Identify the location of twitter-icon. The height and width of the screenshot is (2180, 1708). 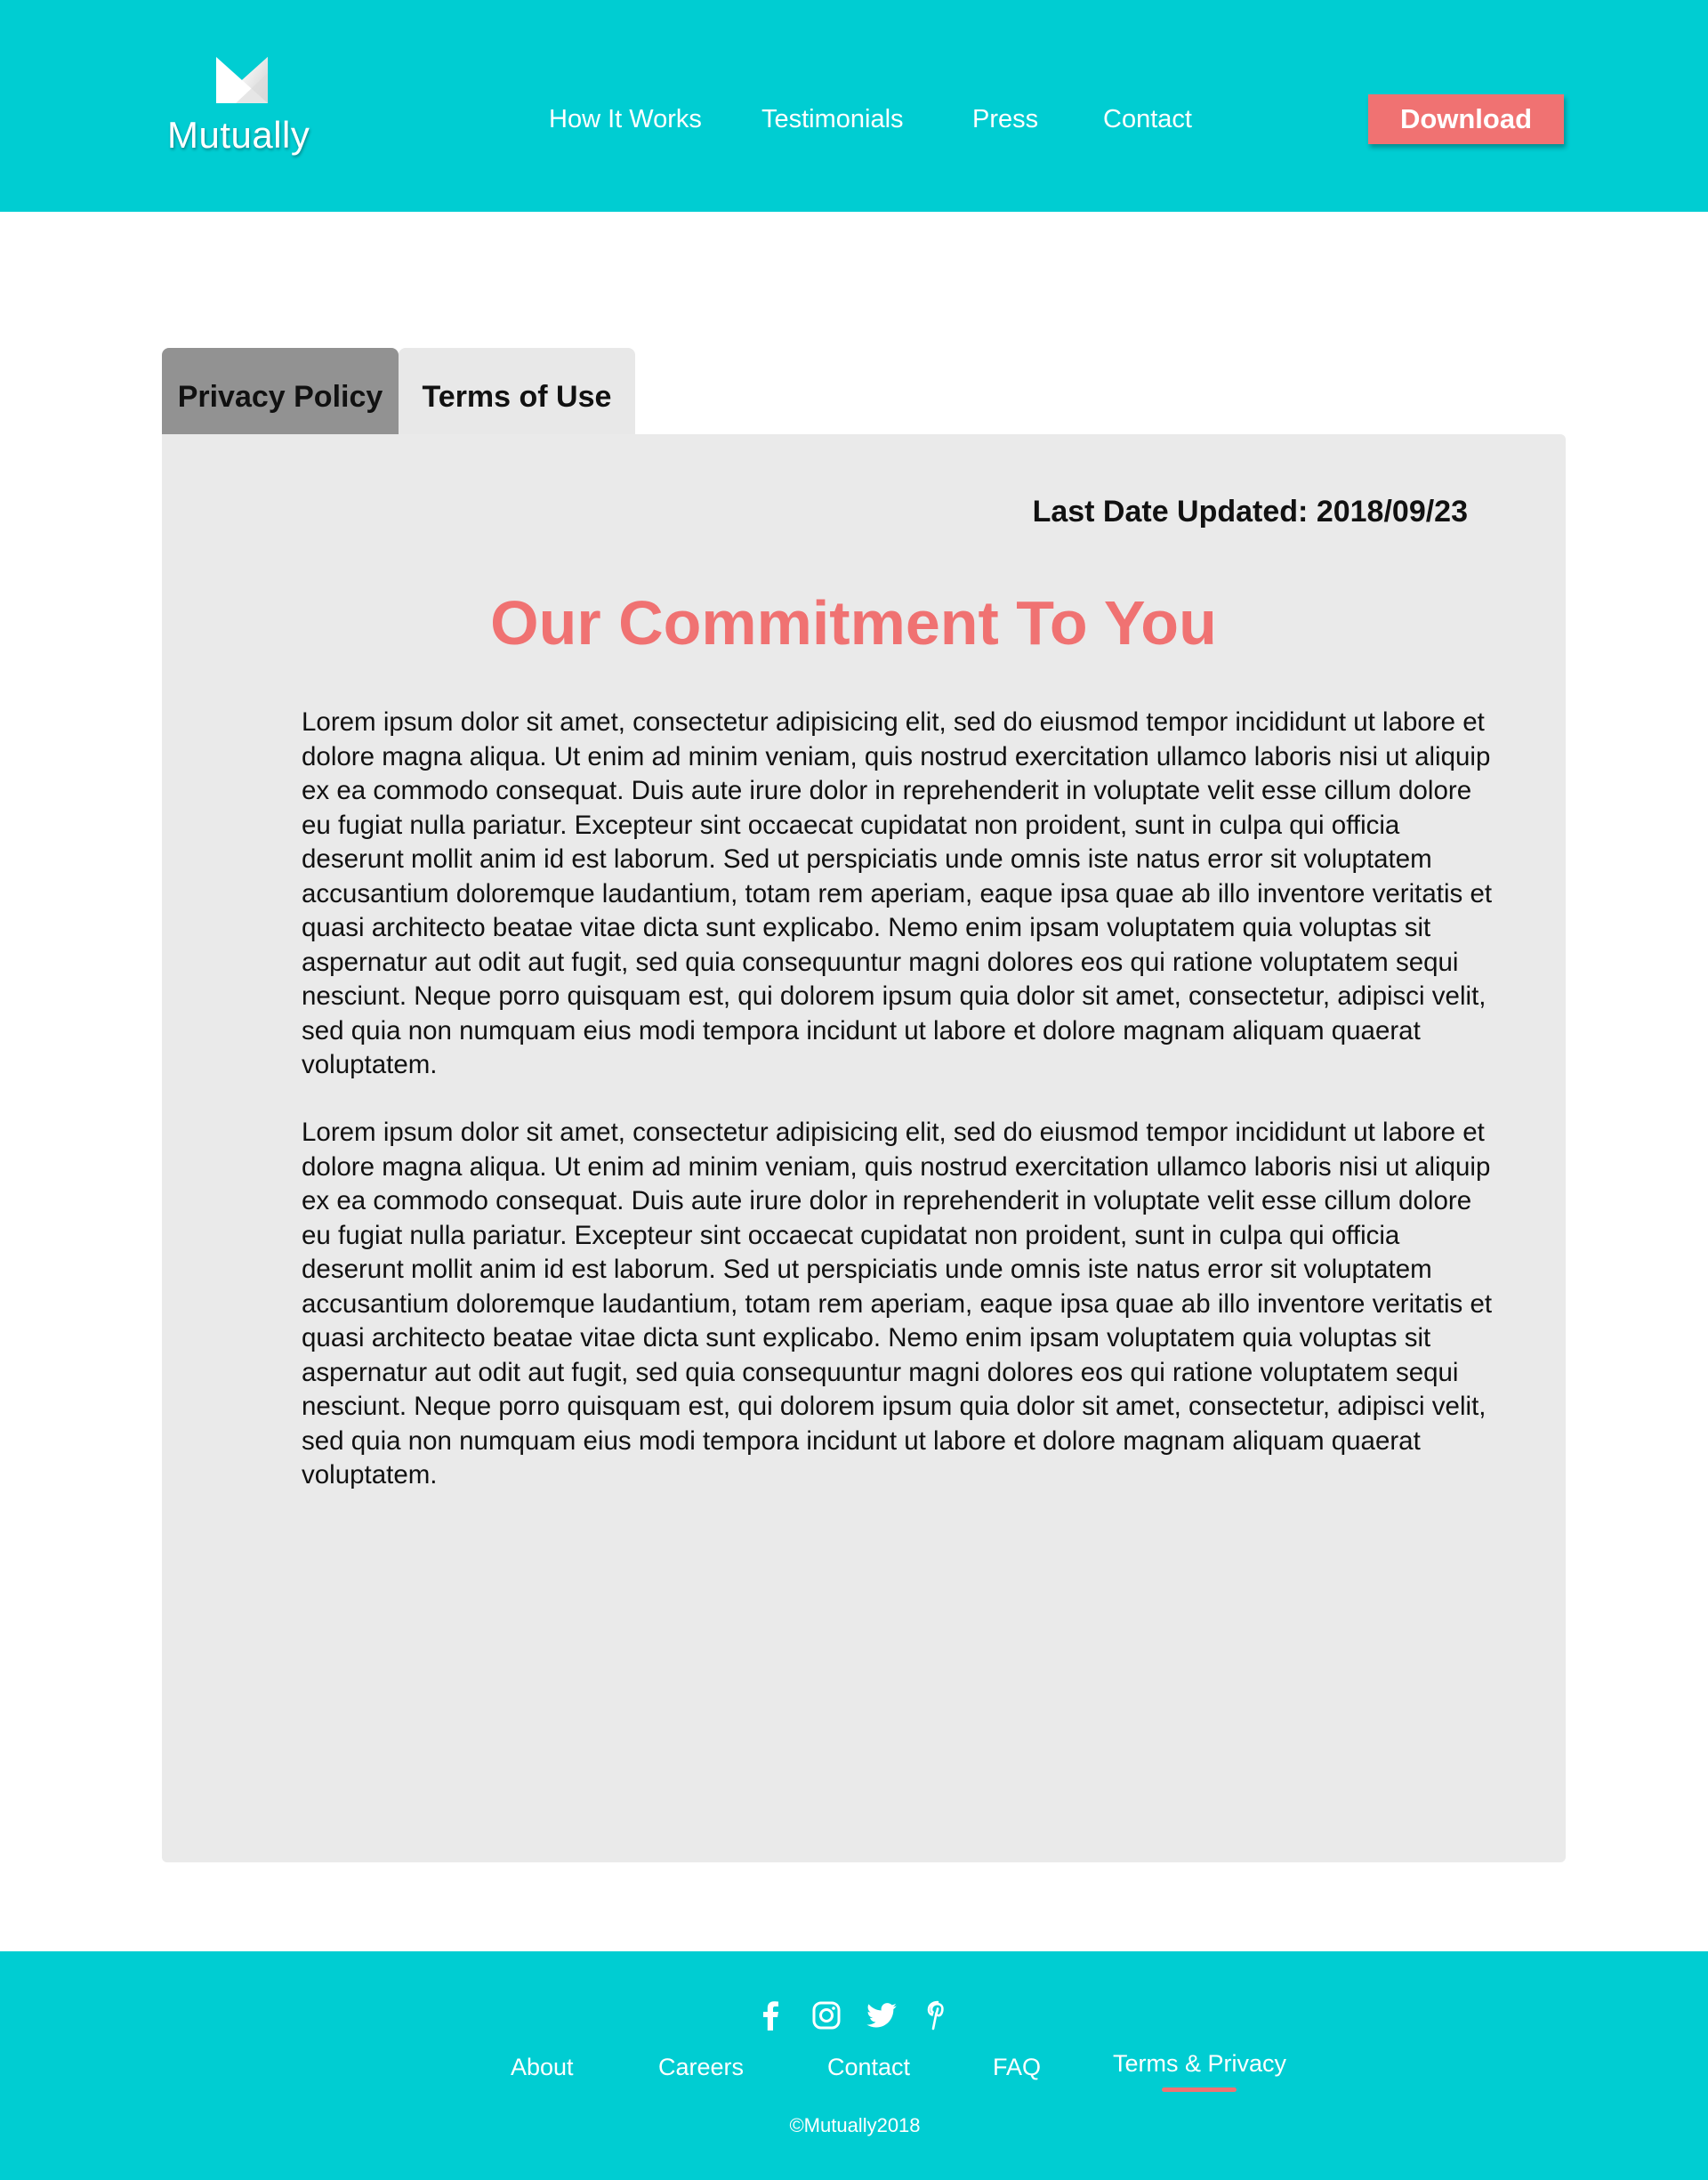
(881, 2015).